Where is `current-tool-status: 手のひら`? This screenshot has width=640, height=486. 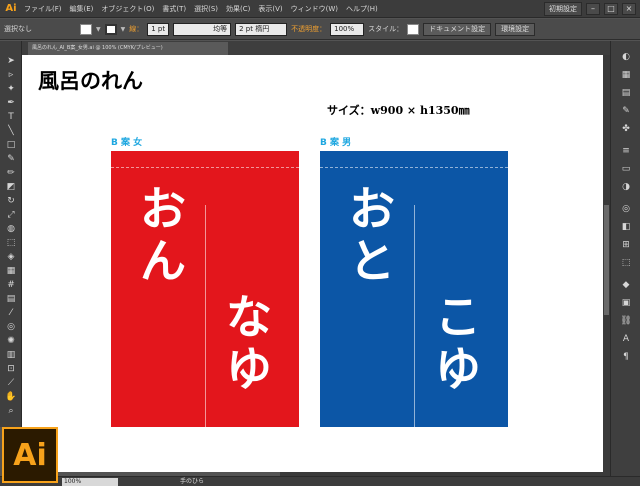
current-tool-status: 手のひら is located at coordinates (192, 481).